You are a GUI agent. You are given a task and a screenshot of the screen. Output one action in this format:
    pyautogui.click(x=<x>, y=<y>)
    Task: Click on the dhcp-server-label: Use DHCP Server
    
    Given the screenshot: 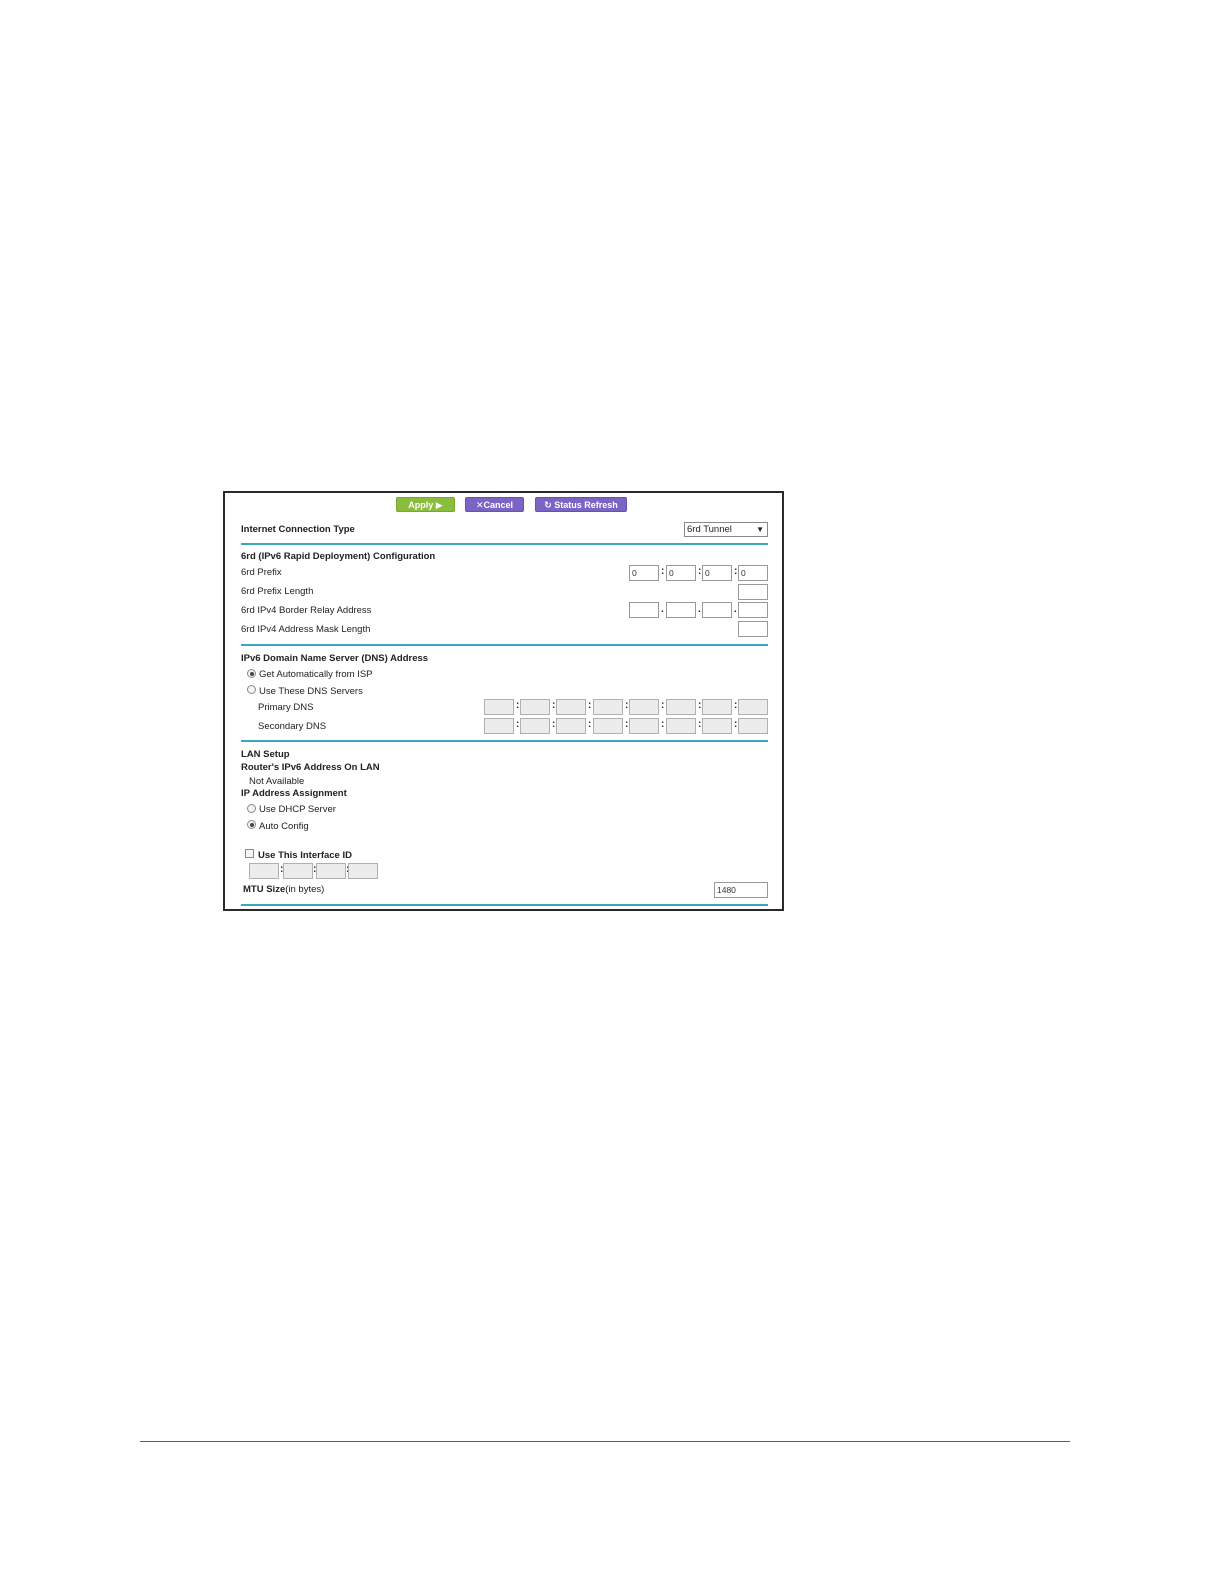 What is the action you would take?
    pyautogui.click(x=297, y=809)
    